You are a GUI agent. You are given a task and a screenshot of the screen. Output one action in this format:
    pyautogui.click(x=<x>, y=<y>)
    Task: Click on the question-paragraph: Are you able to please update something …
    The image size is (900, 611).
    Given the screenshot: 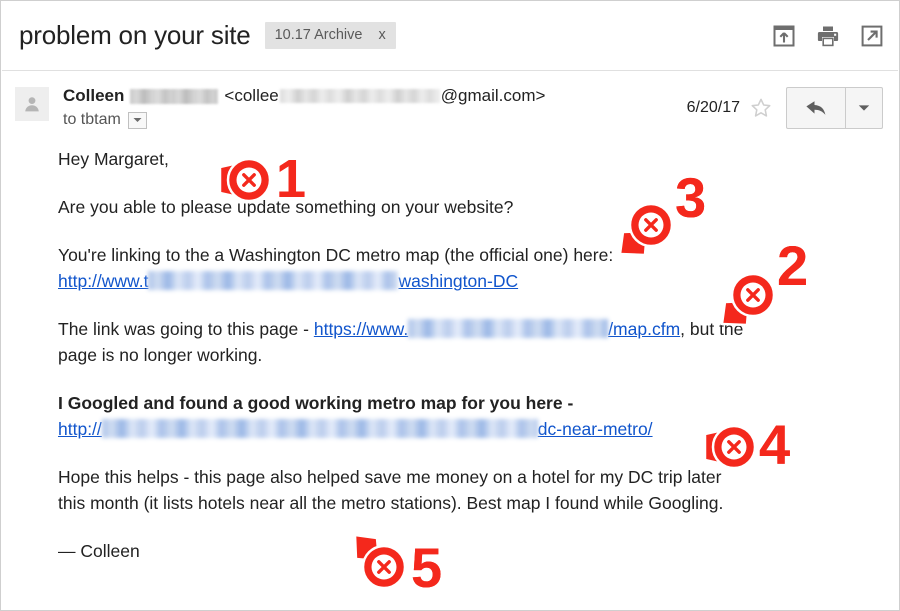 What is the action you would take?
    pyautogui.click(x=286, y=207)
    